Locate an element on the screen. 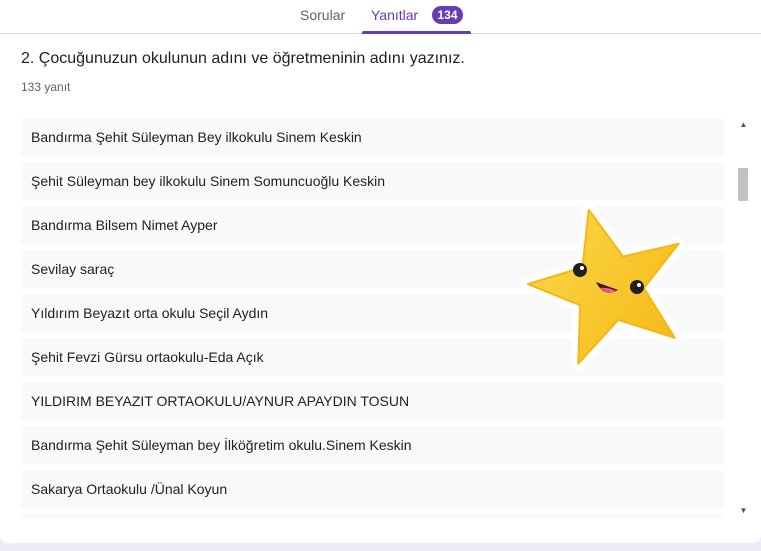 This screenshot has height=551, width=761. response-count: 133 yanıt is located at coordinates (46, 87).